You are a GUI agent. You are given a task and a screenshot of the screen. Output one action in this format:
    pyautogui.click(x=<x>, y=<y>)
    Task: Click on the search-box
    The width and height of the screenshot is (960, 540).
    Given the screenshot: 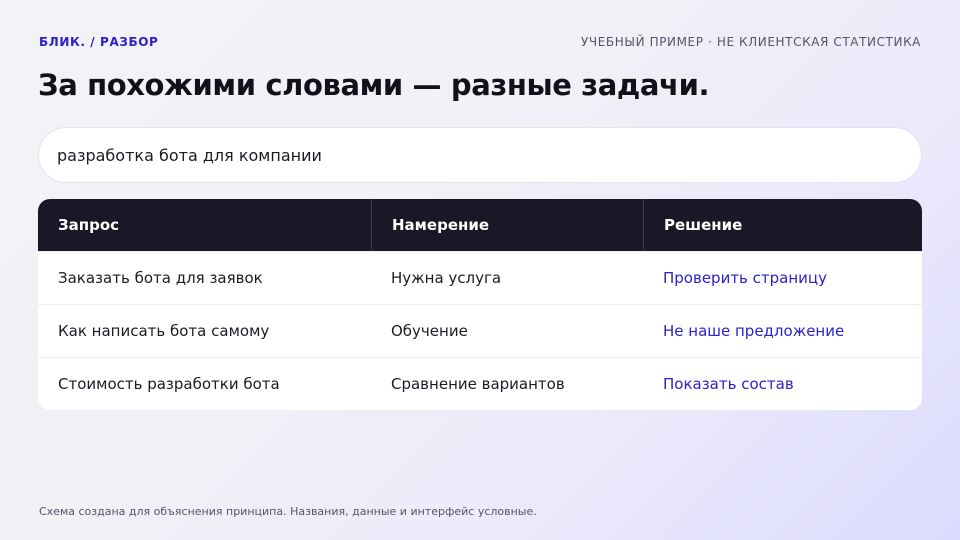 What is the action you would take?
    pyautogui.click(x=480, y=155)
    